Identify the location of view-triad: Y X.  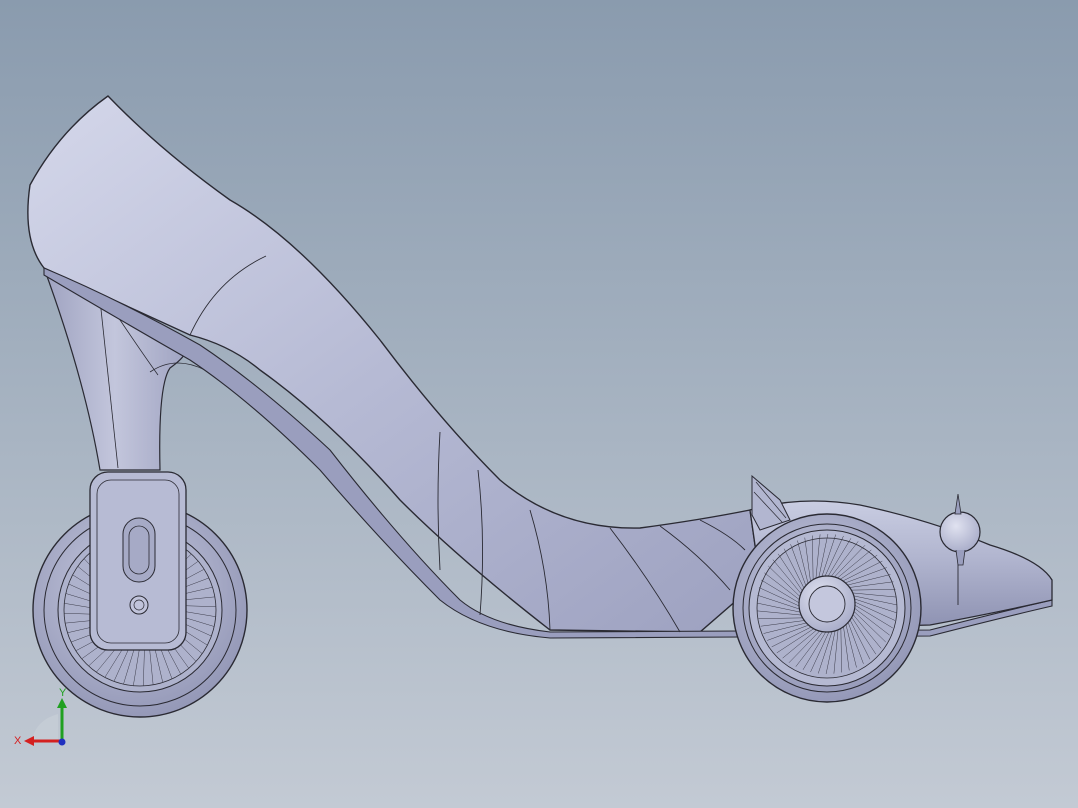
(40, 717).